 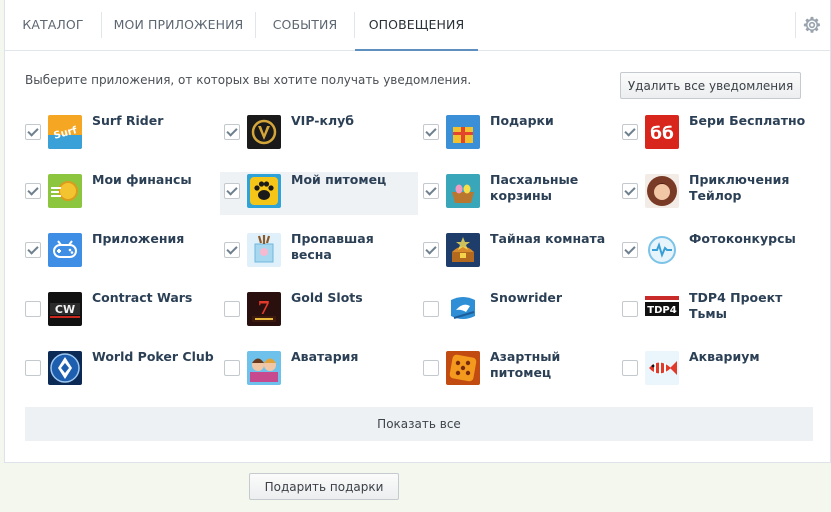 What do you see at coordinates (142, 179) in the screenshot?
I see `app-name: Мои финансы` at bounding box center [142, 179].